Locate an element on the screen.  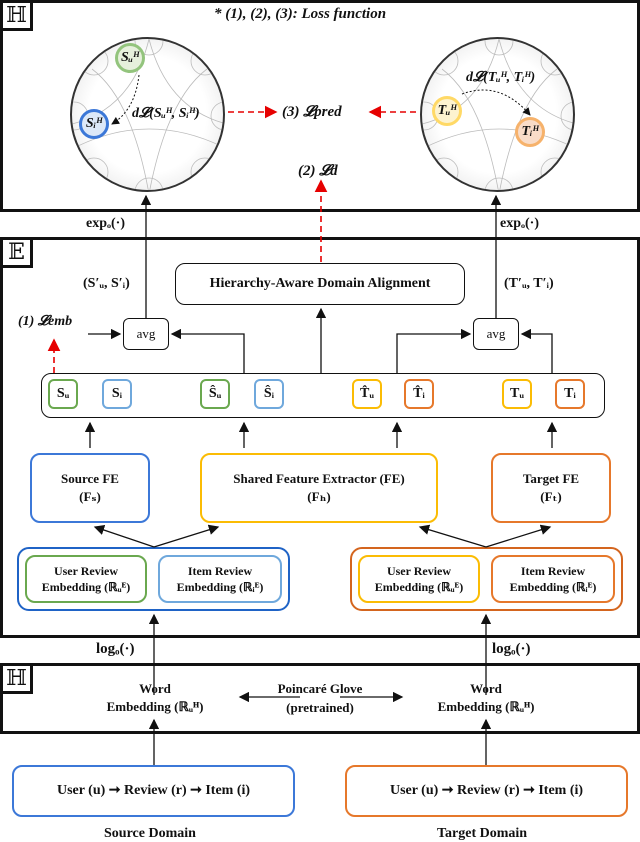
poincare-glove-title: Poincaré Glove is located at coordinates (320, 688).